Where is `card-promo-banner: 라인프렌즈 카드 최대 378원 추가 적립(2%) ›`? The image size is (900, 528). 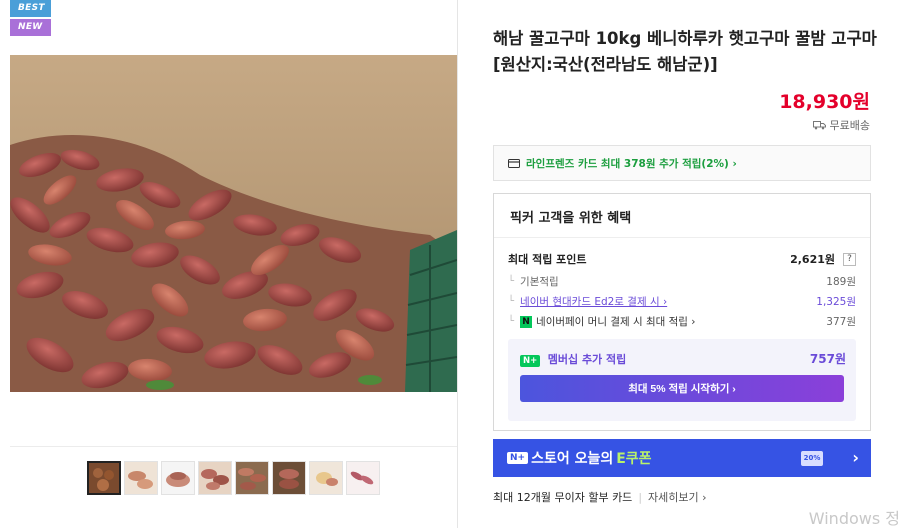 card-promo-banner: 라인프렌즈 카드 최대 378원 추가 적립(2%) › is located at coordinates (682, 163).